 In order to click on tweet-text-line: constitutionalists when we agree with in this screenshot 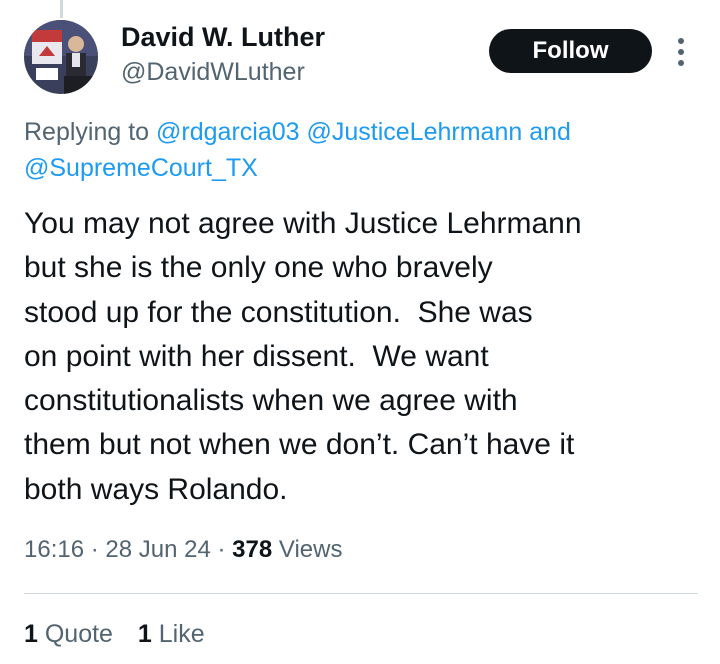, I will do `click(271, 401)`.